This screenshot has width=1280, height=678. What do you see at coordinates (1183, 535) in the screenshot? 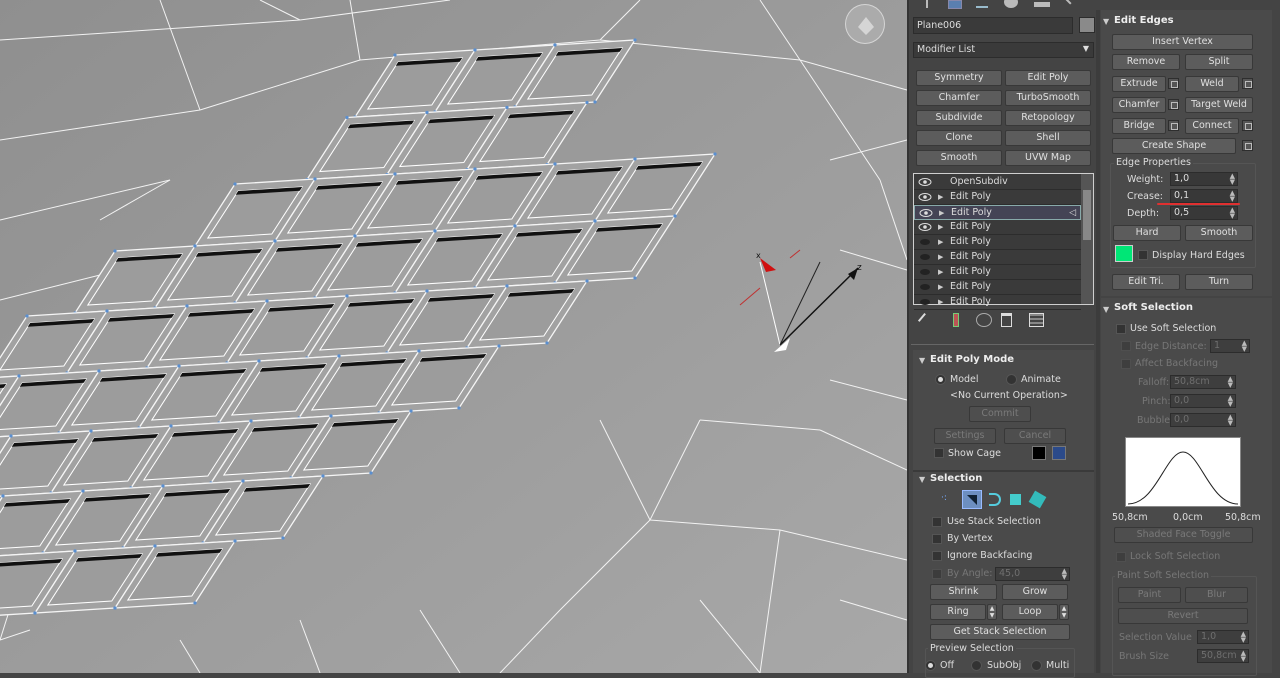
I see `shaded-face-toggle-button: Shaded Face Toggle` at bounding box center [1183, 535].